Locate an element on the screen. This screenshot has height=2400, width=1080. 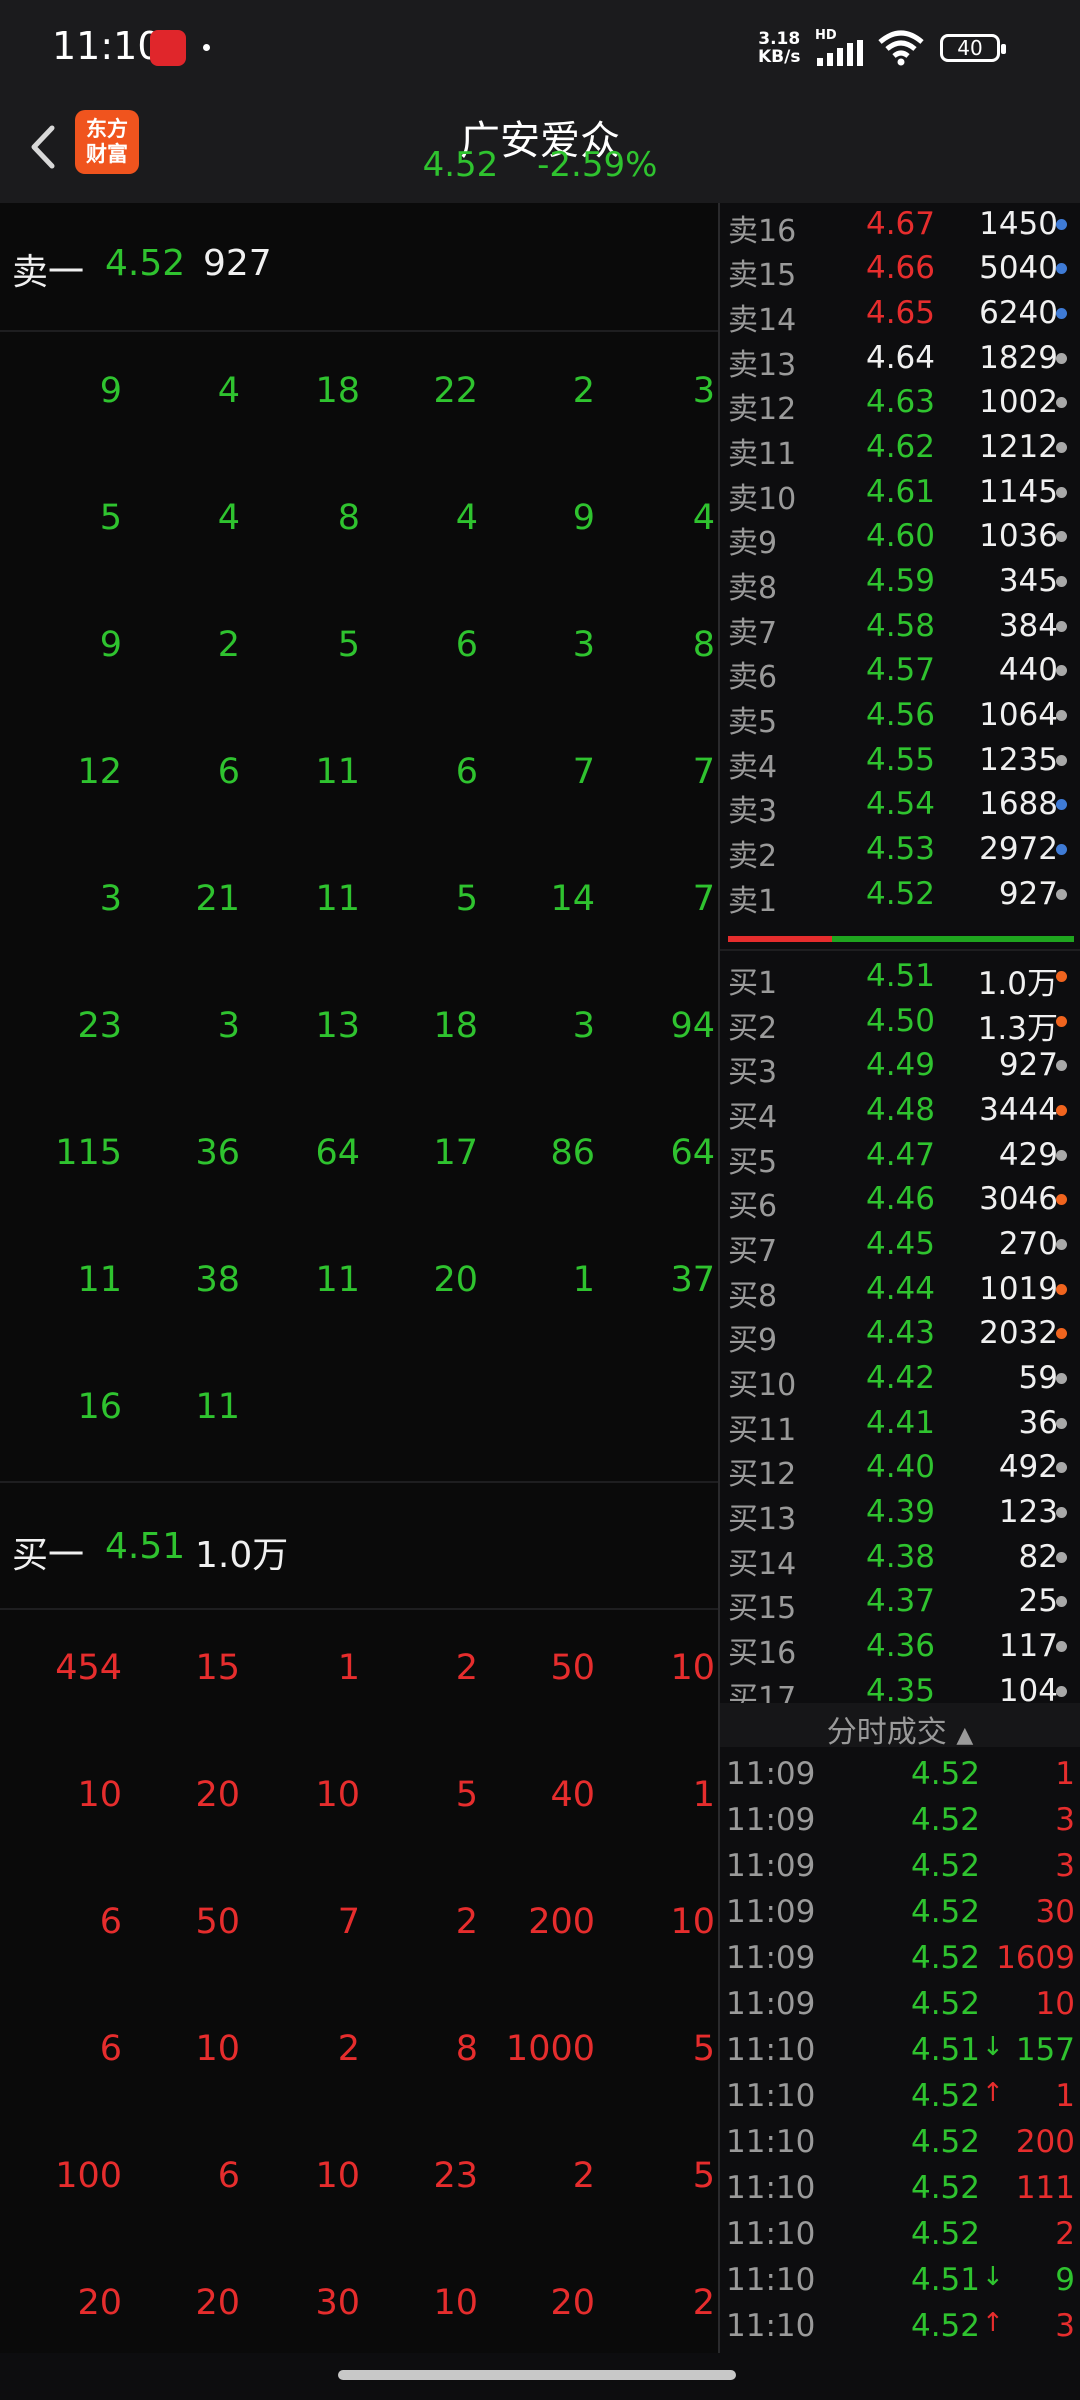
bid-row: 买11 4.41 36 is located at coordinates (900, 1424).